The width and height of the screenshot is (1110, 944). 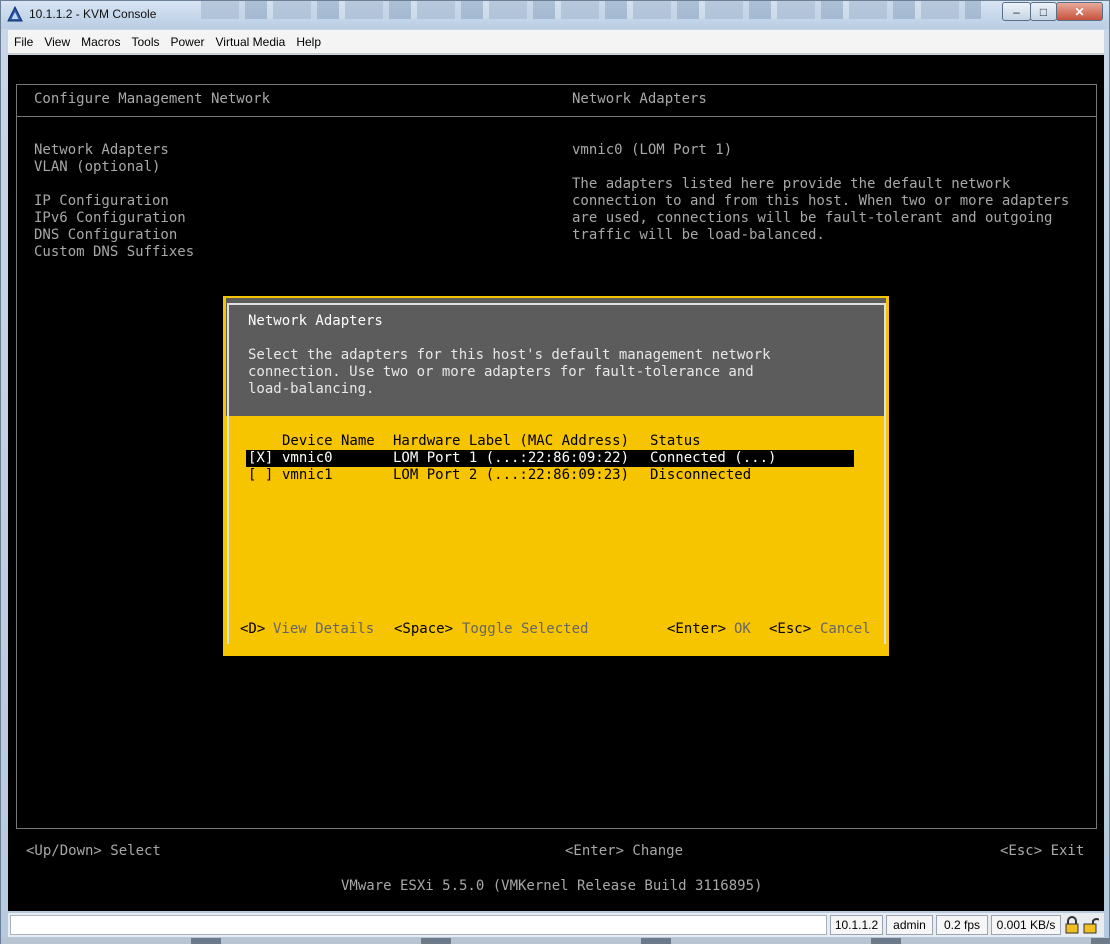 What do you see at coordinates (114, 252) in the screenshot?
I see `nav-item-custom-dns-suffixes: Custom DNS Suffixes` at bounding box center [114, 252].